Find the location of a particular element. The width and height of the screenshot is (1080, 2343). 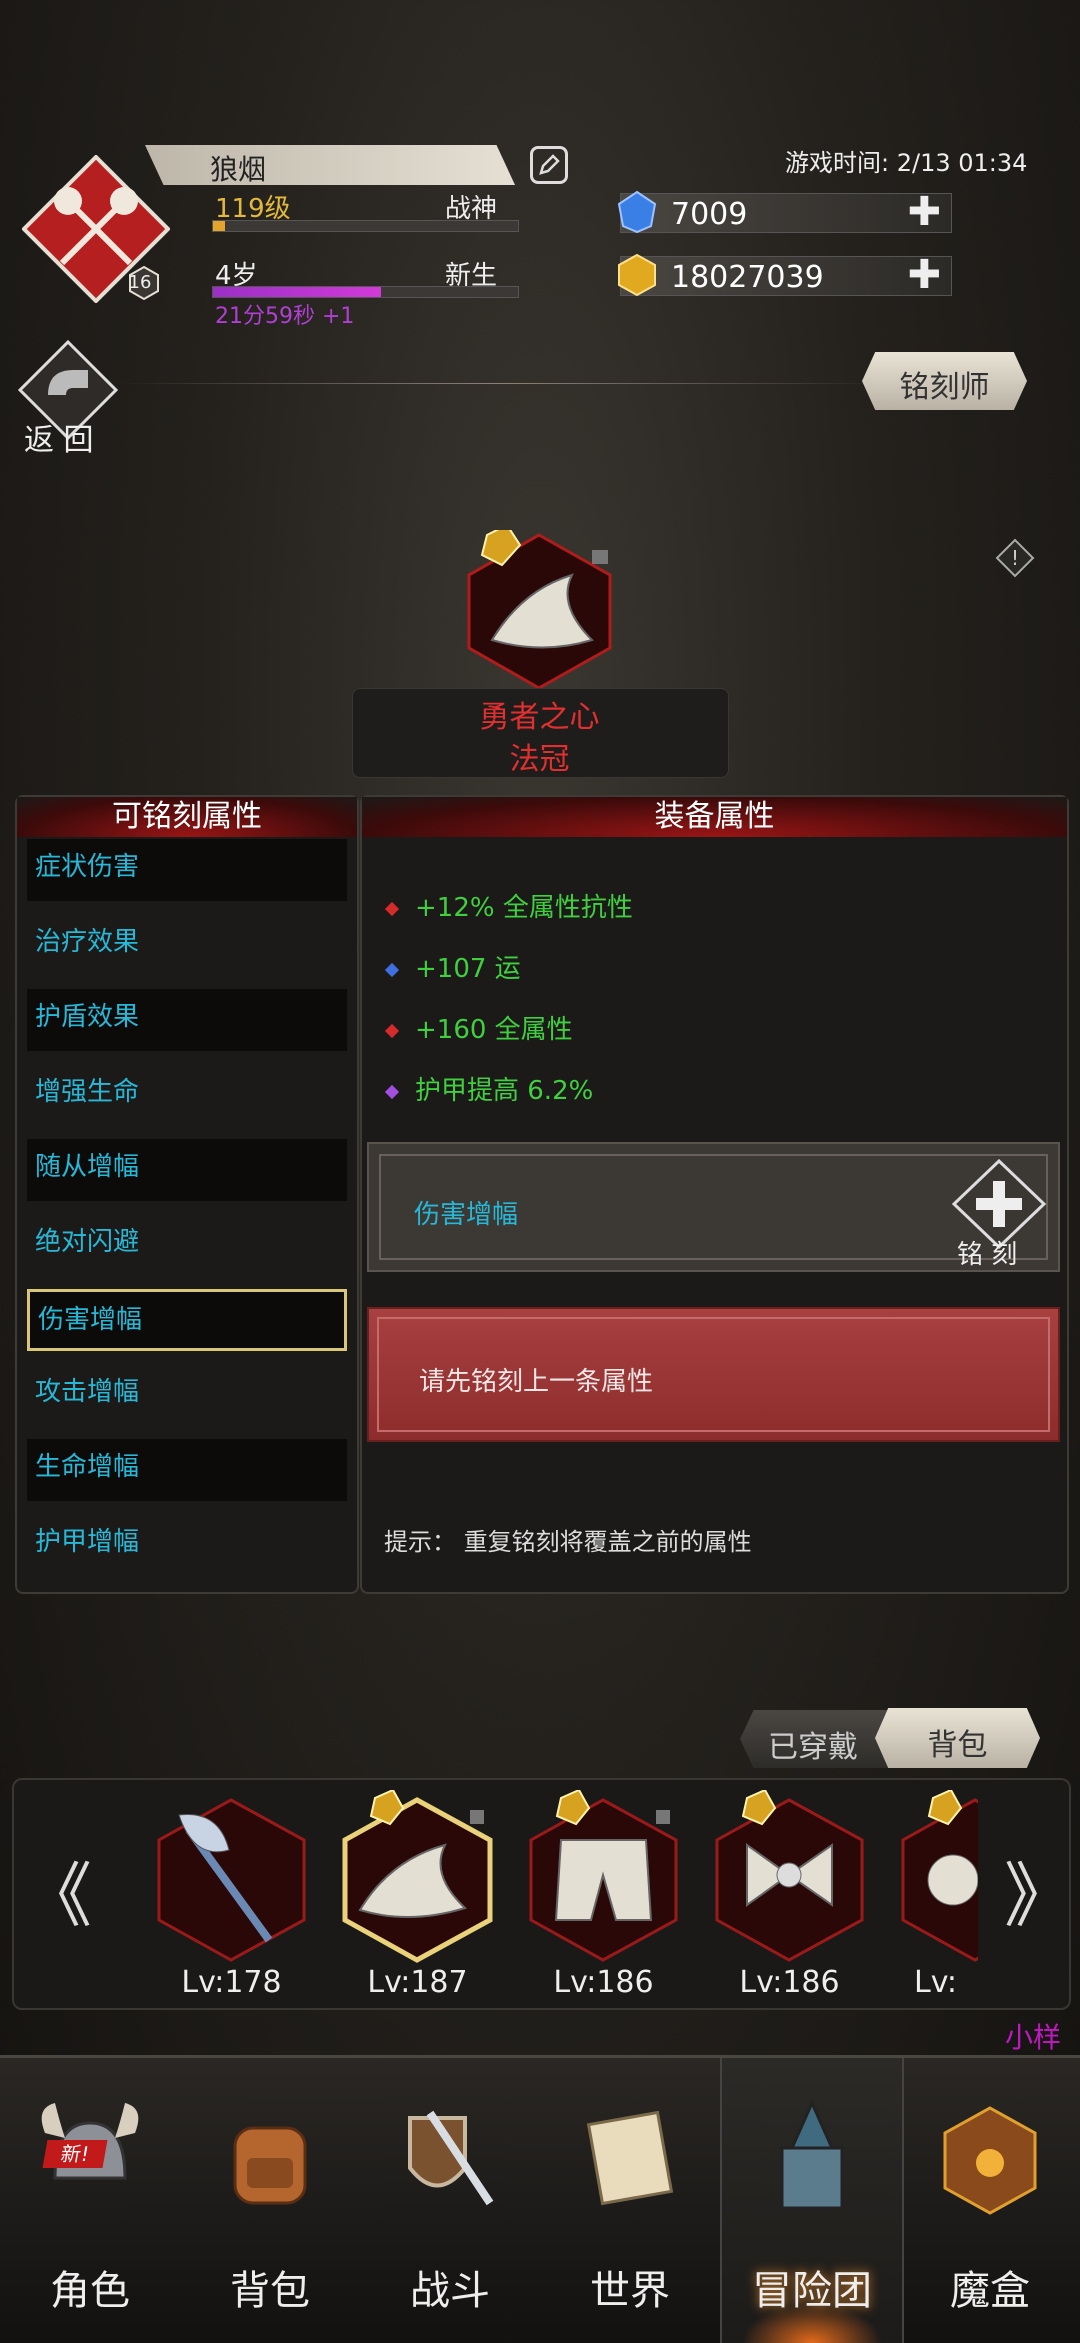

item-name: 勇者之心 is located at coordinates (539, 717).